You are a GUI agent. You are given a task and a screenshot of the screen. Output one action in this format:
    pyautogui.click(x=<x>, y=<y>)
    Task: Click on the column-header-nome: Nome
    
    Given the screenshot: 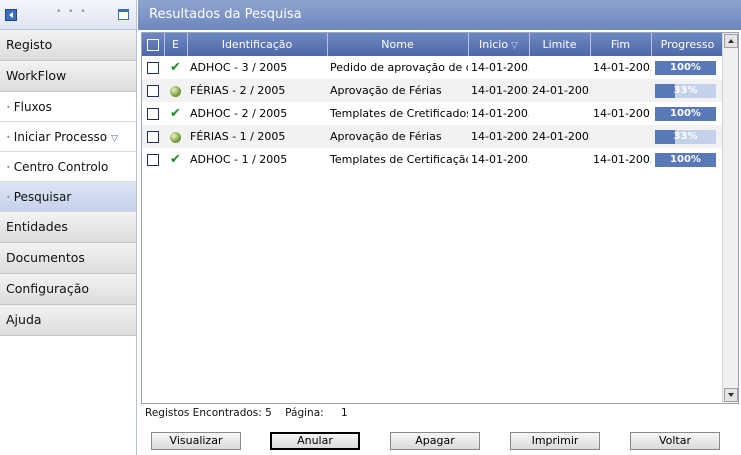 What is the action you would take?
    pyautogui.click(x=398, y=44)
    